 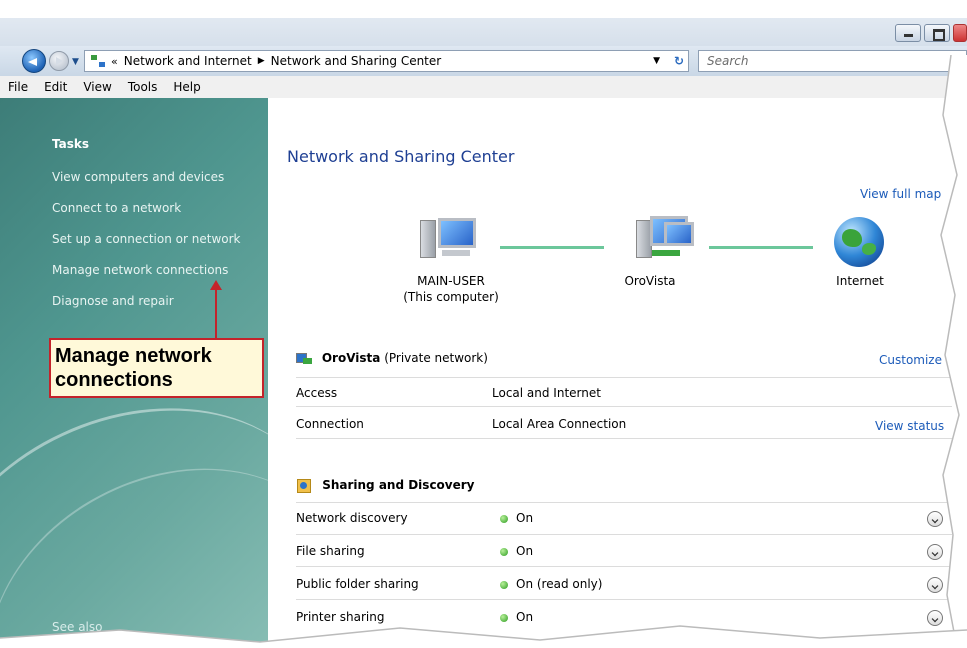 What do you see at coordinates (55, 87) in the screenshot?
I see `menu-edit: Edit` at bounding box center [55, 87].